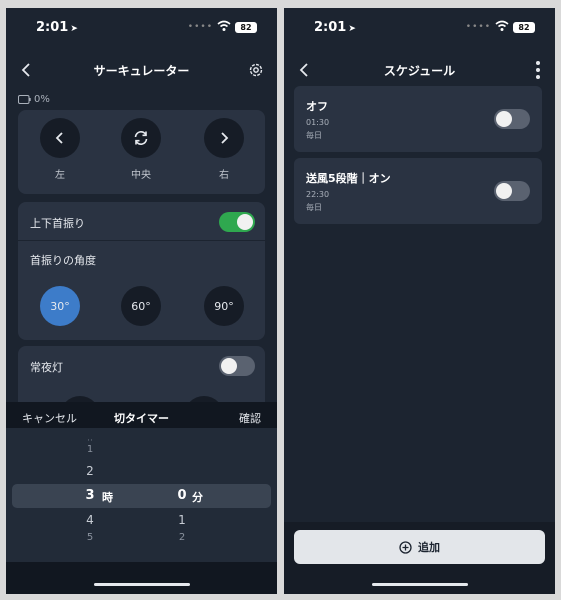  What do you see at coordinates (182, 520) in the screenshot?
I see `minute-option: 1` at bounding box center [182, 520].